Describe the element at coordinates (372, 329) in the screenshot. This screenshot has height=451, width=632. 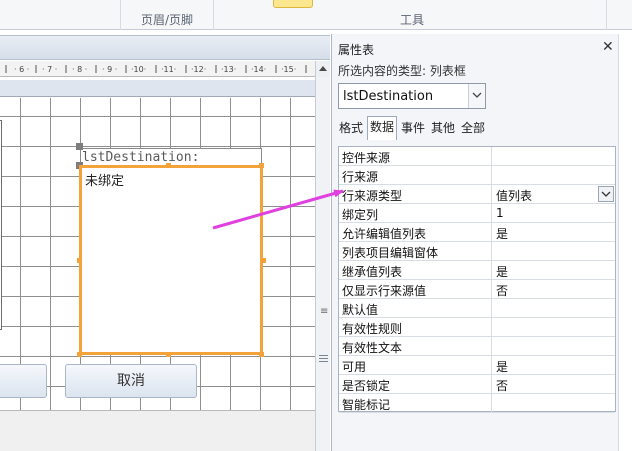
I see `property-name: 有效性规则` at that location.